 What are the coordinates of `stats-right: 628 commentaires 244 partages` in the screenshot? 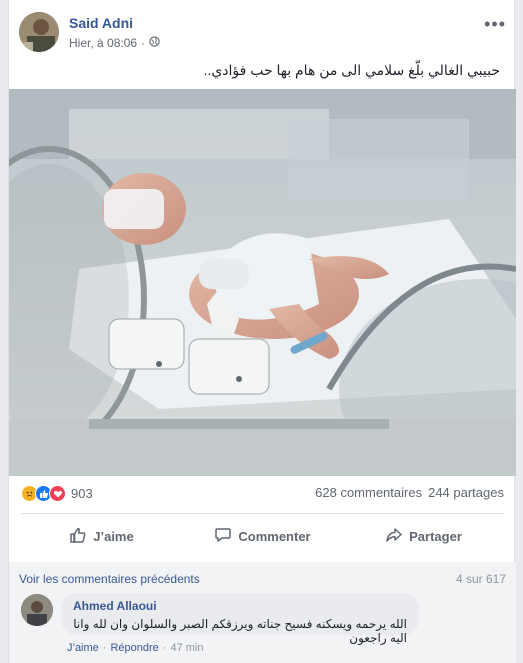 It's located at (409, 492).